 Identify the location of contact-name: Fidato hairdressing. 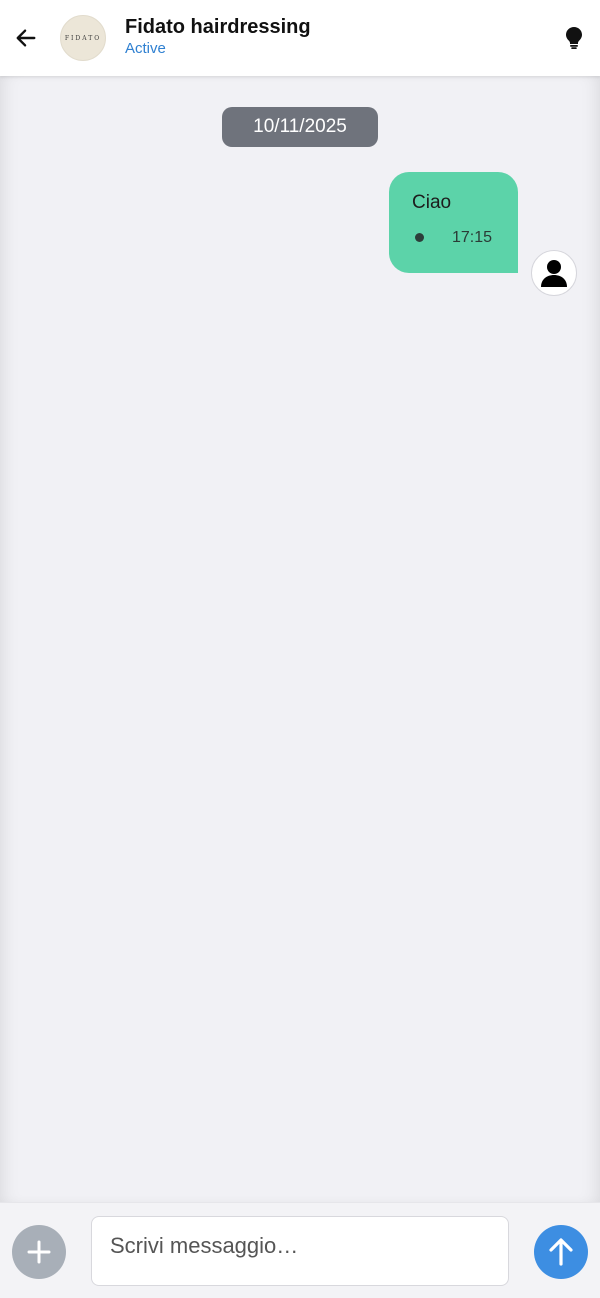
(218, 27).